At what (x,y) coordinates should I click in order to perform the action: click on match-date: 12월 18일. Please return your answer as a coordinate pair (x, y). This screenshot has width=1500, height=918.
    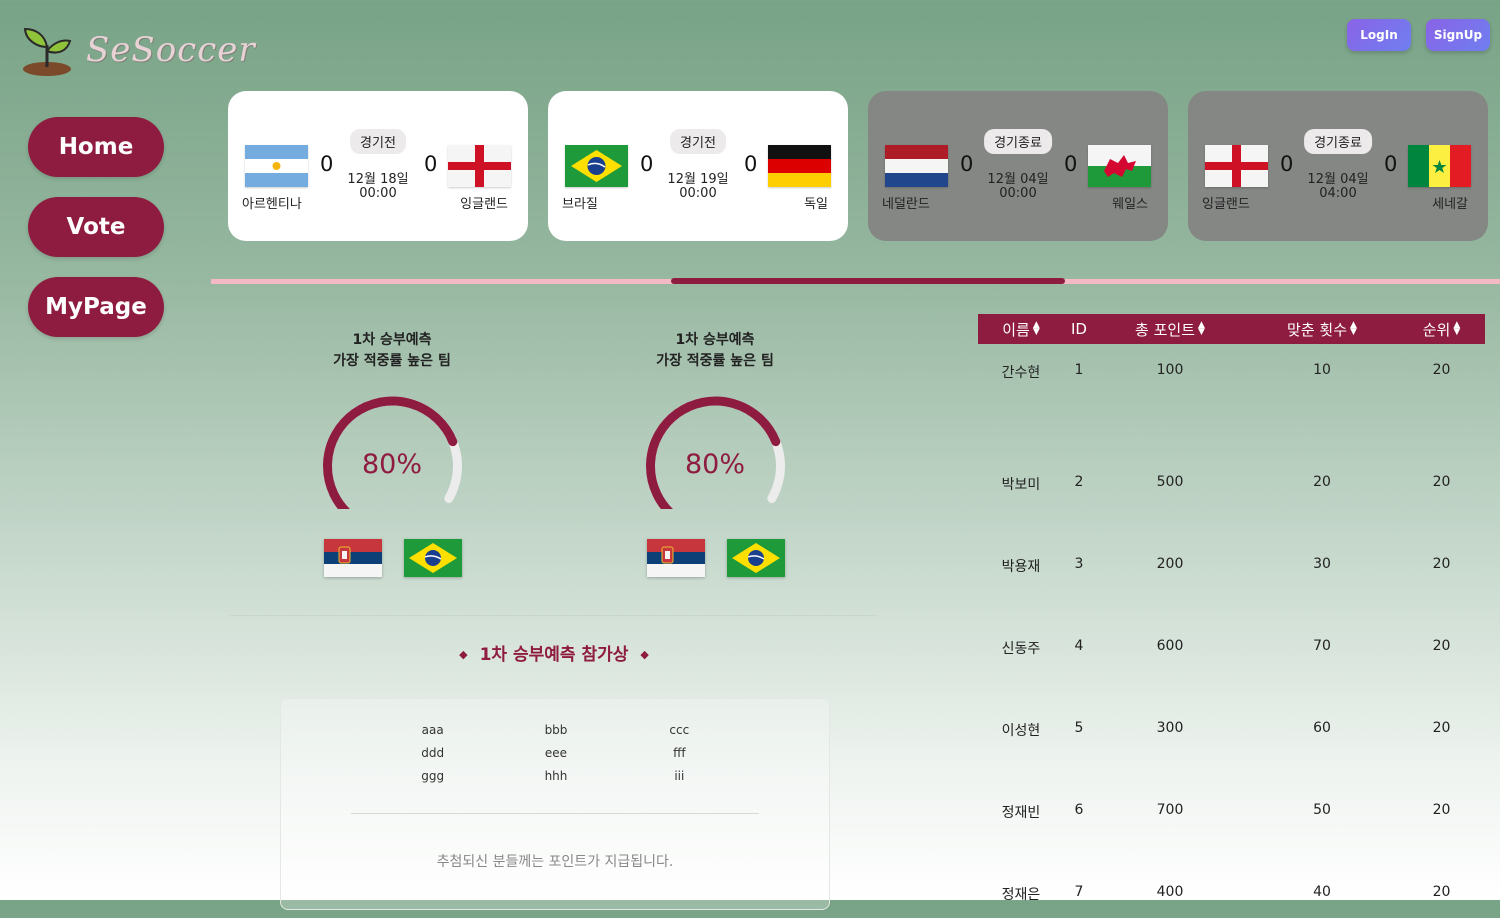
    Looking at the image, I should click on (378, 179).